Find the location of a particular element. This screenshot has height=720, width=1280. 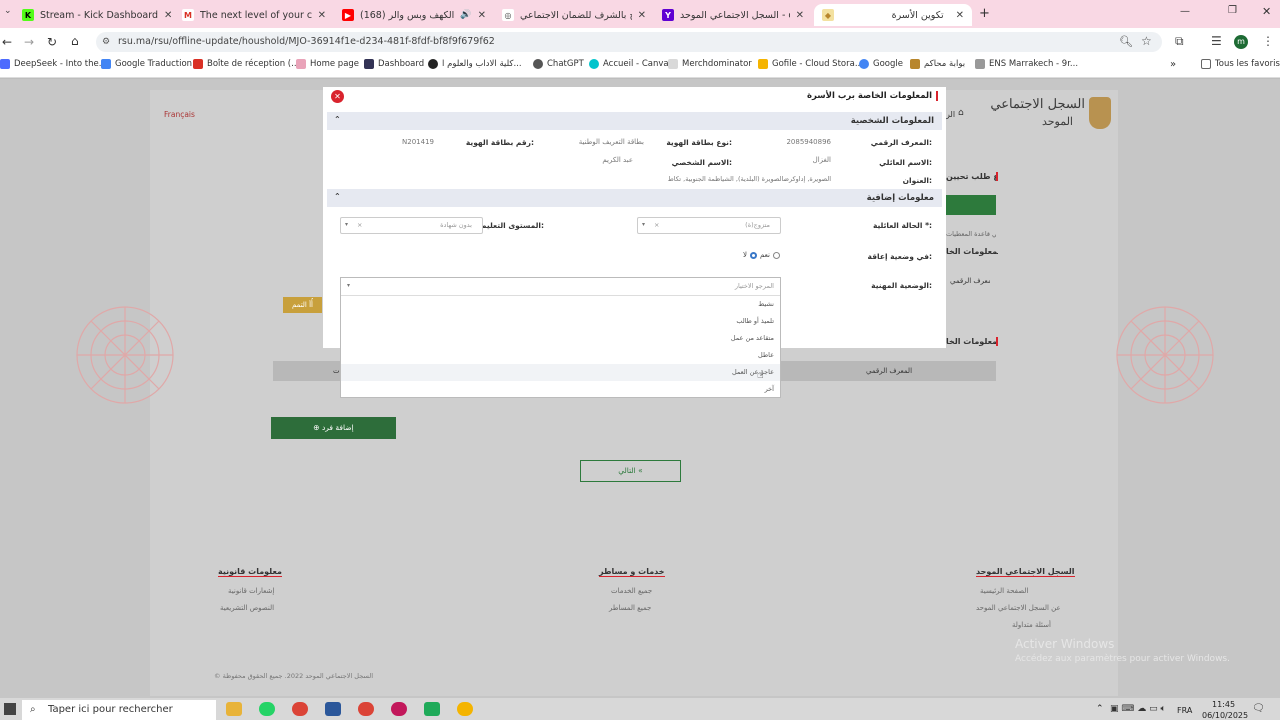

tab-search-icon: ☰ is located at coordinates (1216, 41).